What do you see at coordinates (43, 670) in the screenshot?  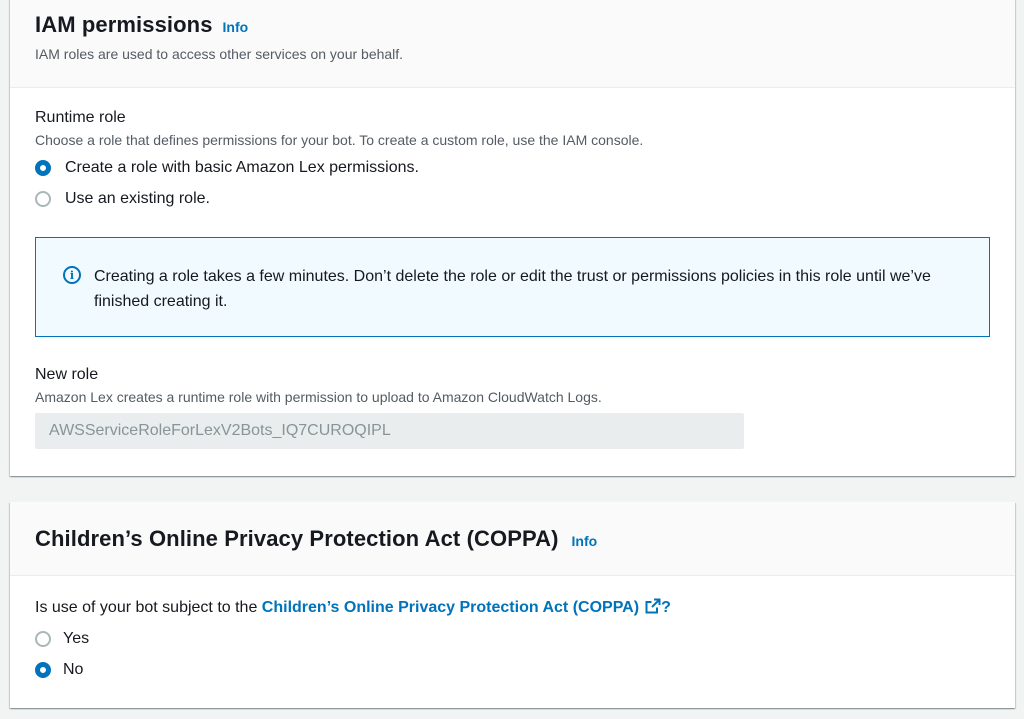 I see `radio-coppa-no-indicator` at bounding box center [43, 670].